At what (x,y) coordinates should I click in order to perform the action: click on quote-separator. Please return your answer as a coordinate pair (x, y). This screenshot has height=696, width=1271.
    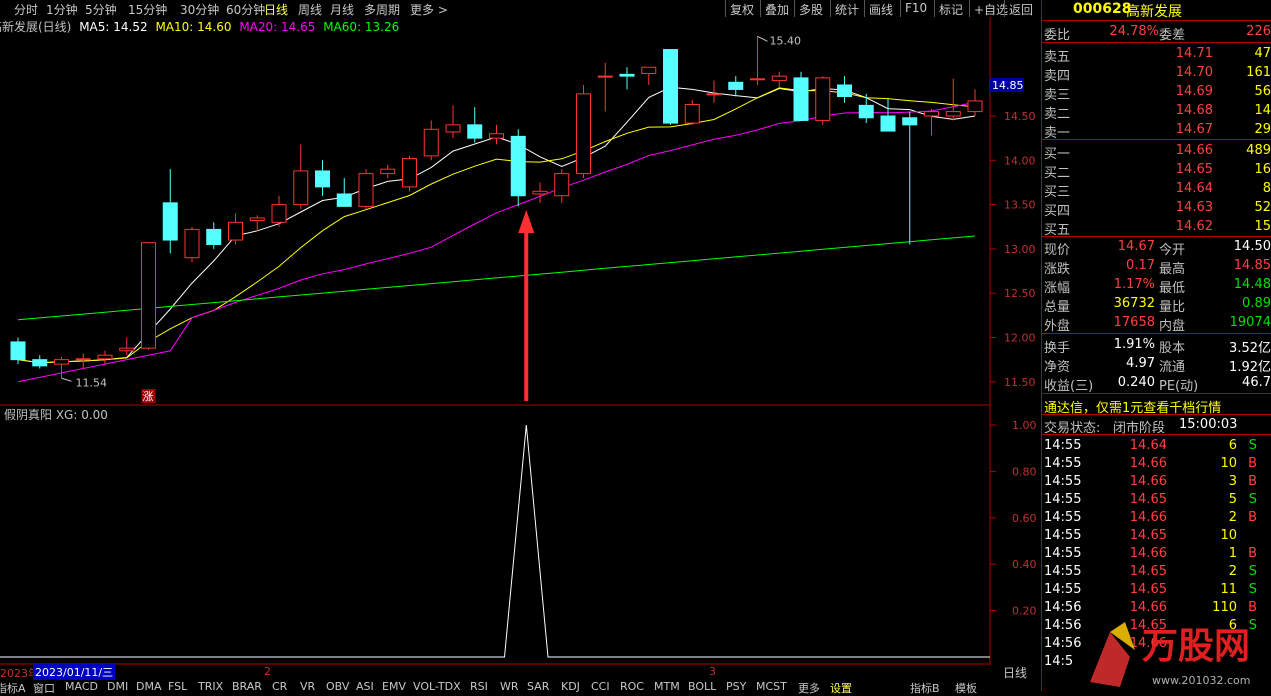
    Looking at the image, I should click on (1156, 434).